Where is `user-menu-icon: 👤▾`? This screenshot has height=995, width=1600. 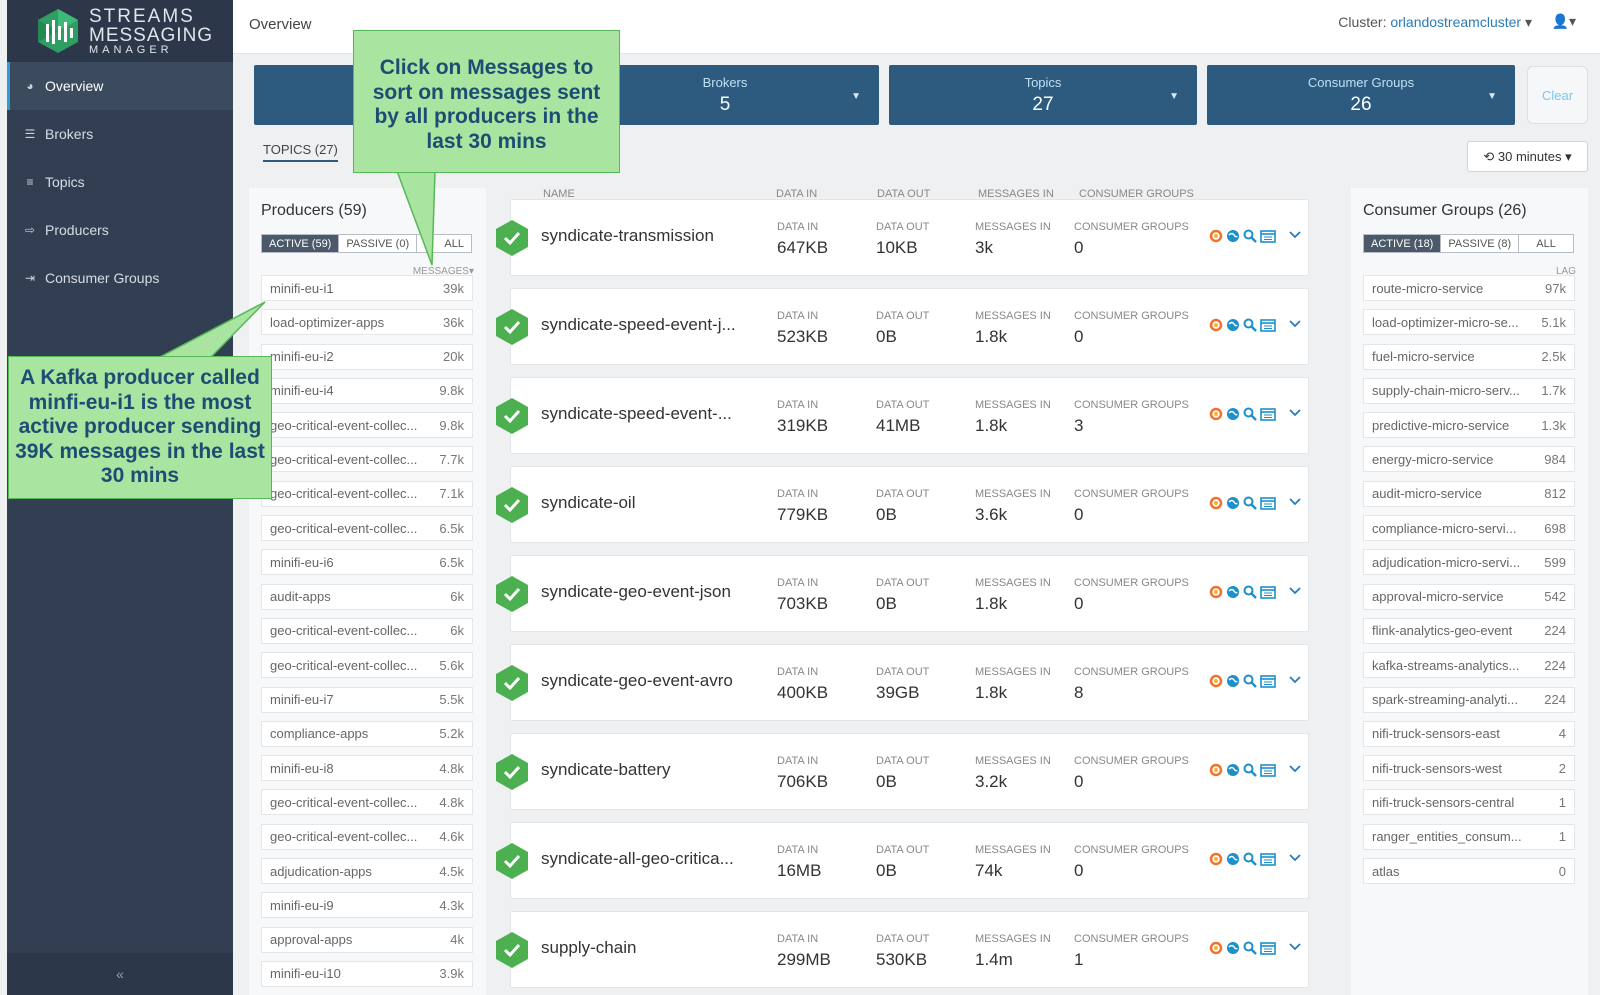 user-menu-icon: 👤▾ is located at coordinates (1564, 21).